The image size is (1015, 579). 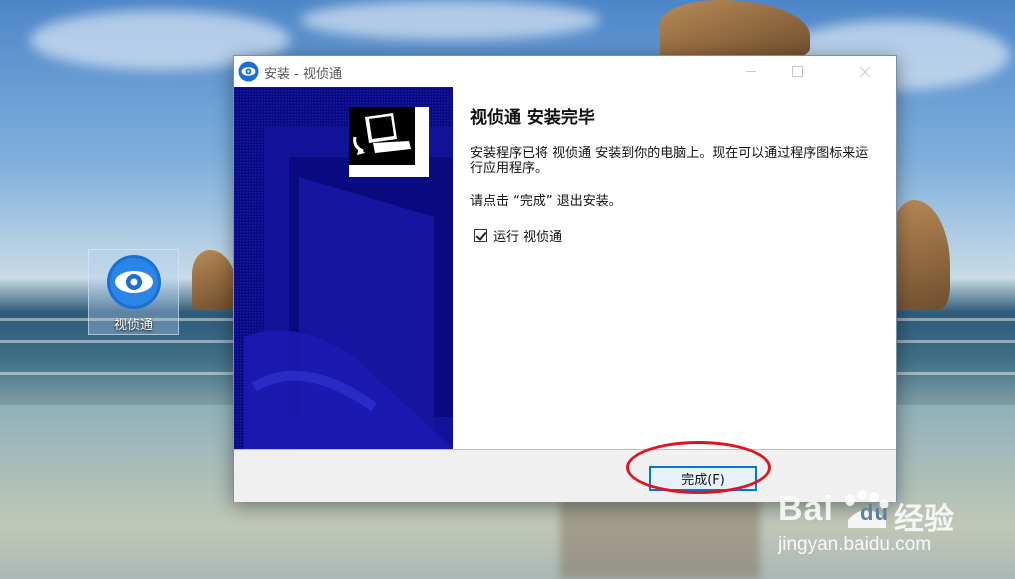 I want to click on wizard-banner-image, so click(x=343, y=268).